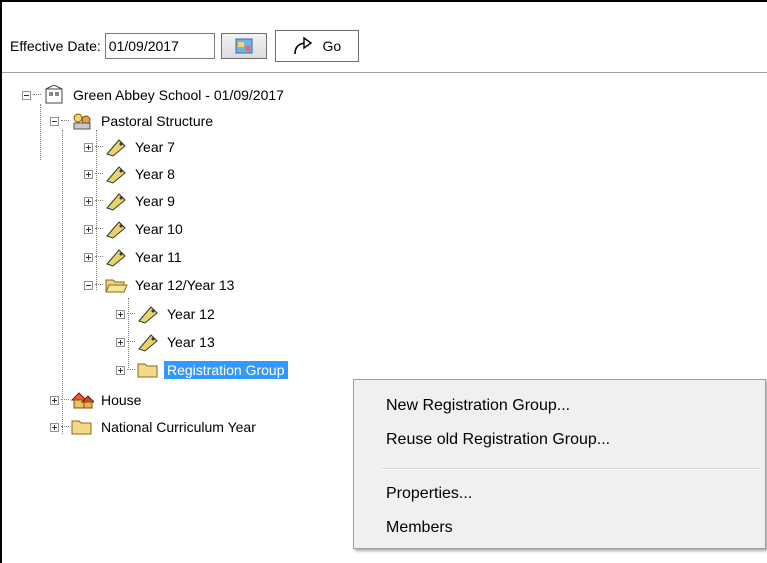  What do you see at coordinates (97, 400) in the screenshot?
I see `tree-node-house: House` at bounding box center [97, 400].